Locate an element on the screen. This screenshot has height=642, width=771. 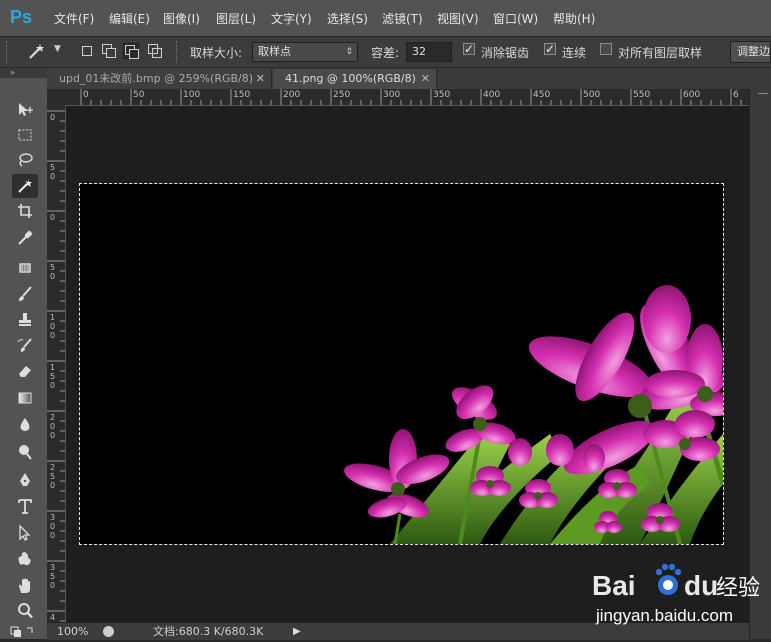
ruler-label: 500 is located at coordinates (592, 95).